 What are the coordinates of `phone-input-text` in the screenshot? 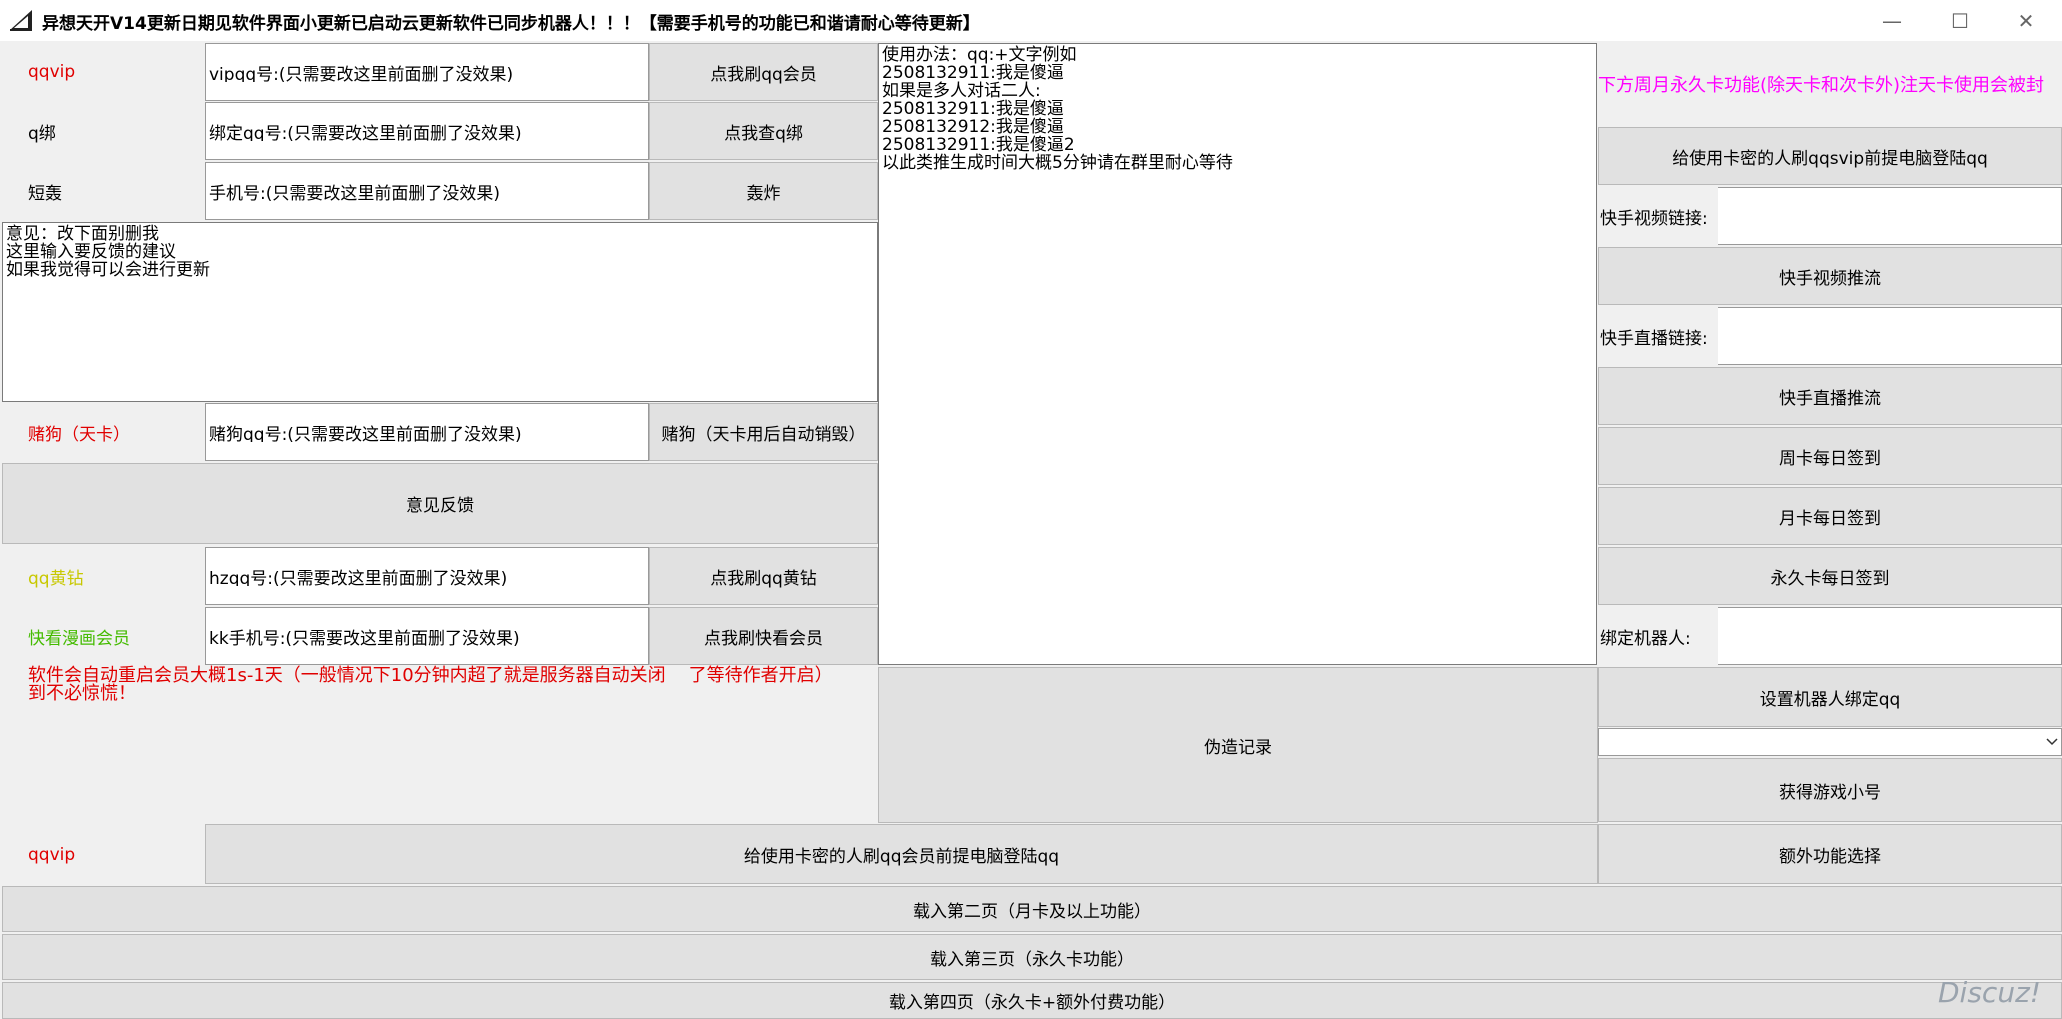 It's located at (427, 191).